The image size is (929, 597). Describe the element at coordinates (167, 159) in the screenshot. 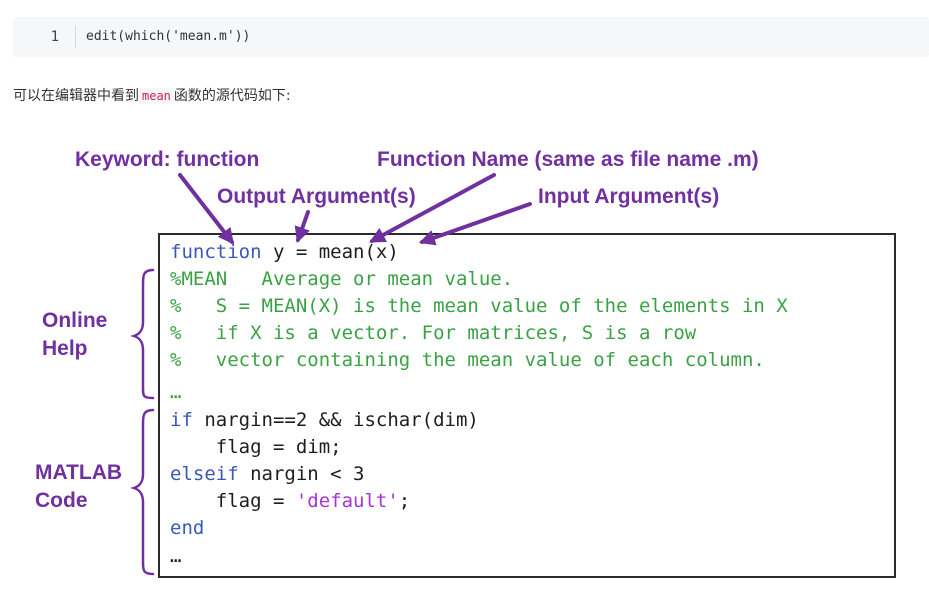

I see `label-keyword: Keyword: function` at that location.